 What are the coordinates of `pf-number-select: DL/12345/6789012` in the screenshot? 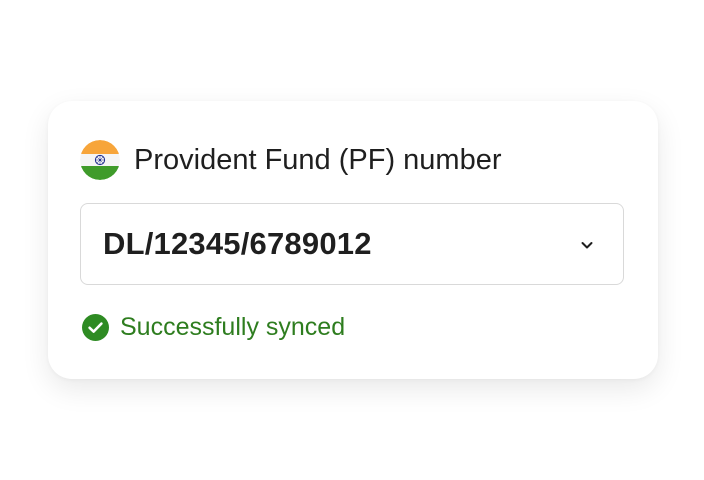 It's located at (352, 244).